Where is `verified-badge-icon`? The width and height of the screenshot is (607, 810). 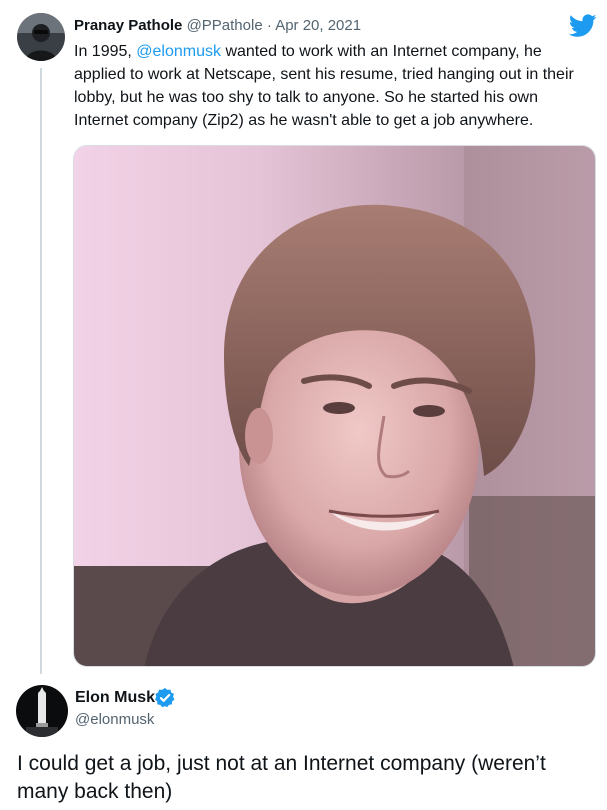
verified-badge-icon is located at coordinates (165, 698).